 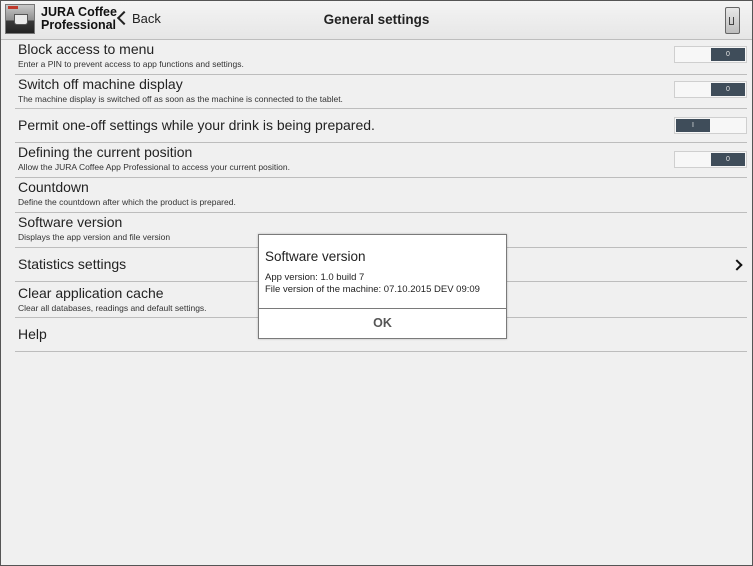 I want to click on back-button: Back, so click(x=138, y=19).